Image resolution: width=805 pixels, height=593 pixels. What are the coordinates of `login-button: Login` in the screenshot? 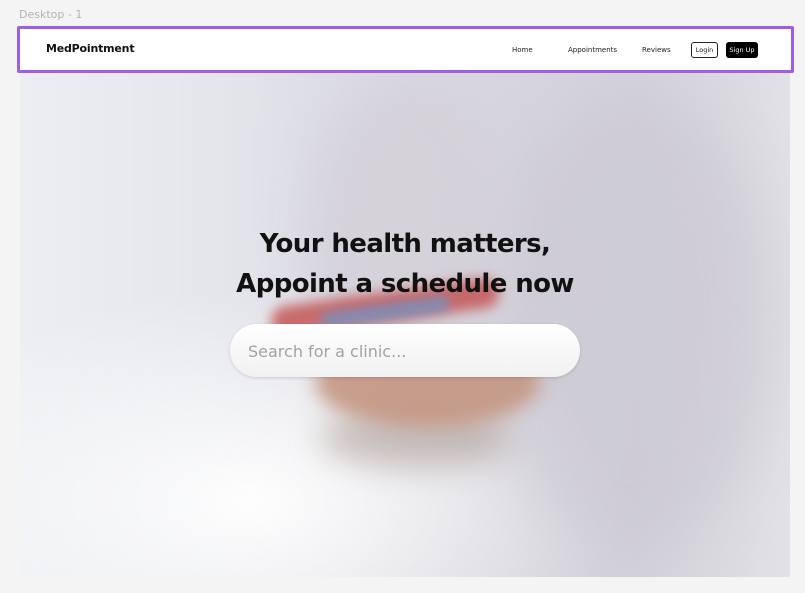 It's located at (704, 50).